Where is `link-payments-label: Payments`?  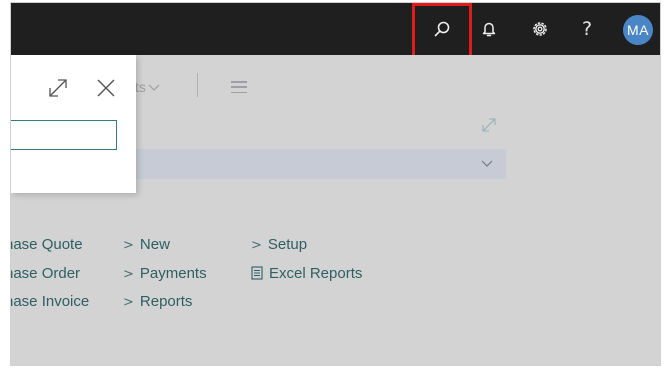 link-payments-label: Payments is located at coordinates (173, 273).